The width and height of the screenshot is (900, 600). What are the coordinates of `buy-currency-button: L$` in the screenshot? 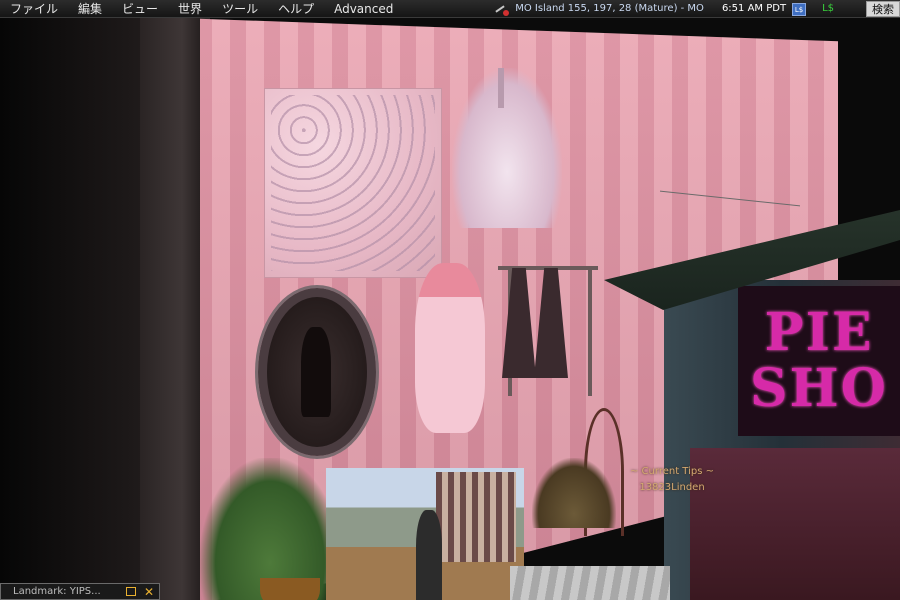 It's located at (799, 9).